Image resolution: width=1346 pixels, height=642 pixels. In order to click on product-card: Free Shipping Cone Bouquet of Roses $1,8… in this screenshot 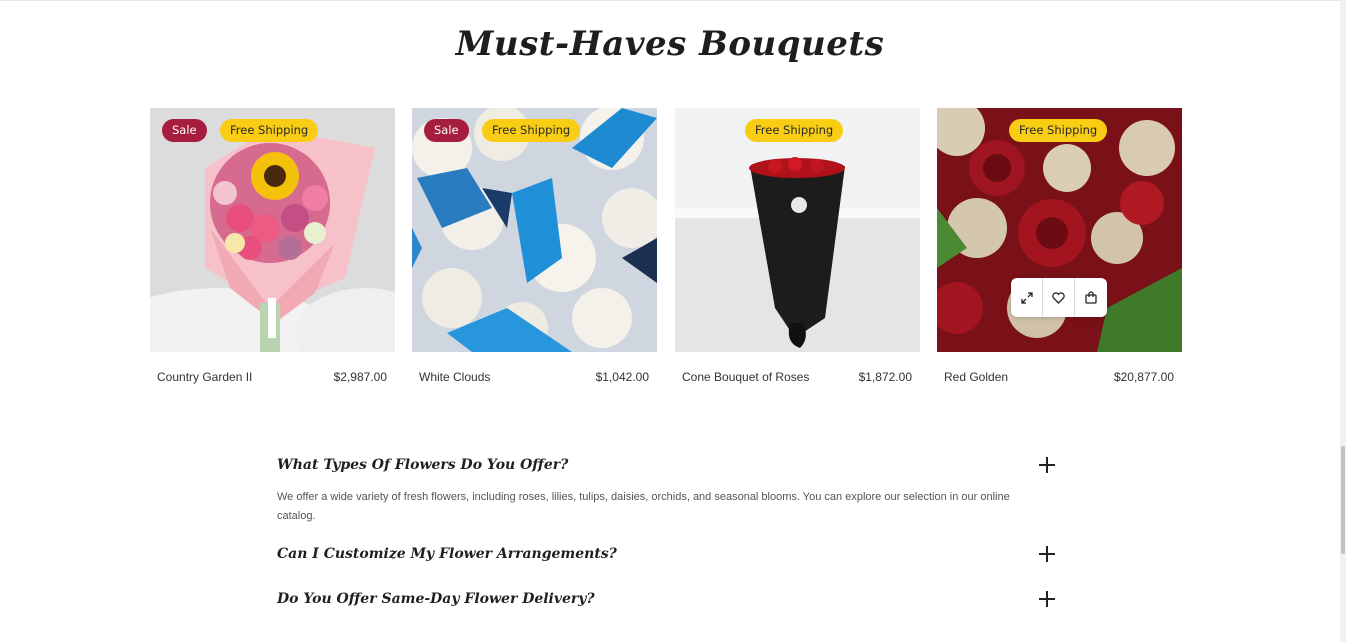, I will do `click(797, 253)`.